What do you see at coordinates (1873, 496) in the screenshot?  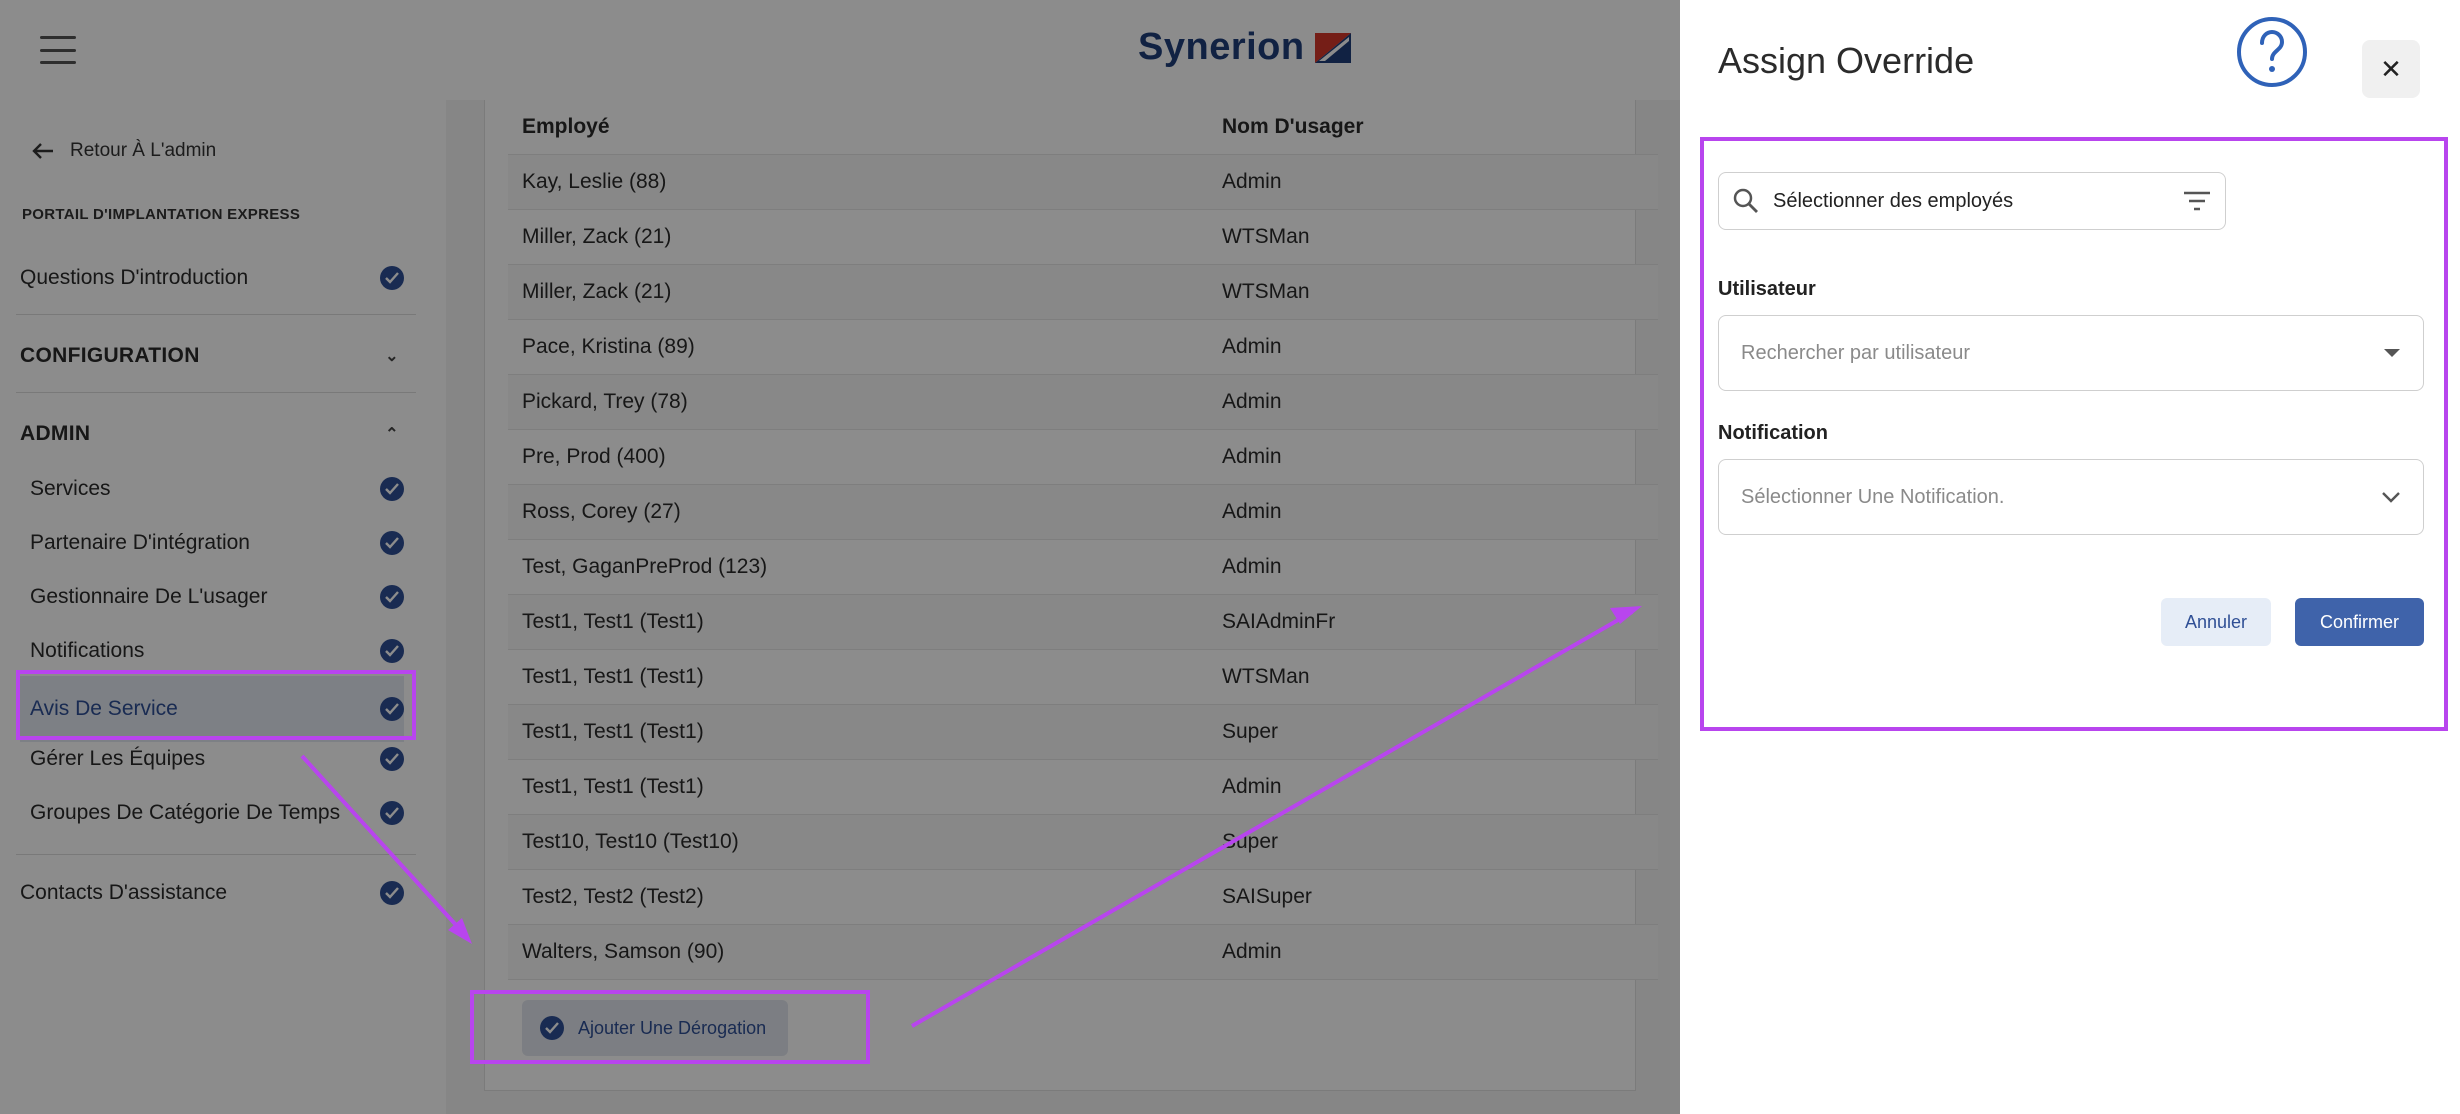 I see `notification-select-placeholder: Sélectionner Une Notification.` at bounding box center [1873, 496].